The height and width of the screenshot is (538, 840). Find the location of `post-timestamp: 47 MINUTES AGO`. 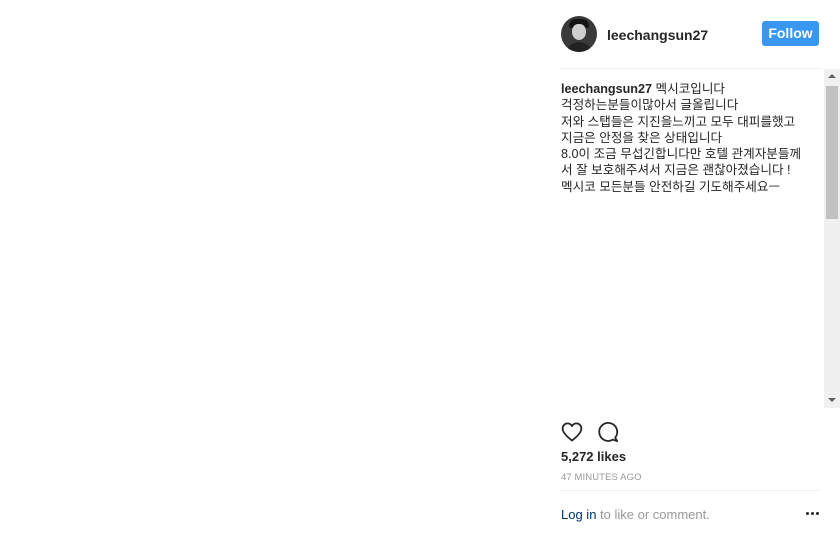

post-timestamp: 47 MINUTES AGO is located at coordinates (601, 477).